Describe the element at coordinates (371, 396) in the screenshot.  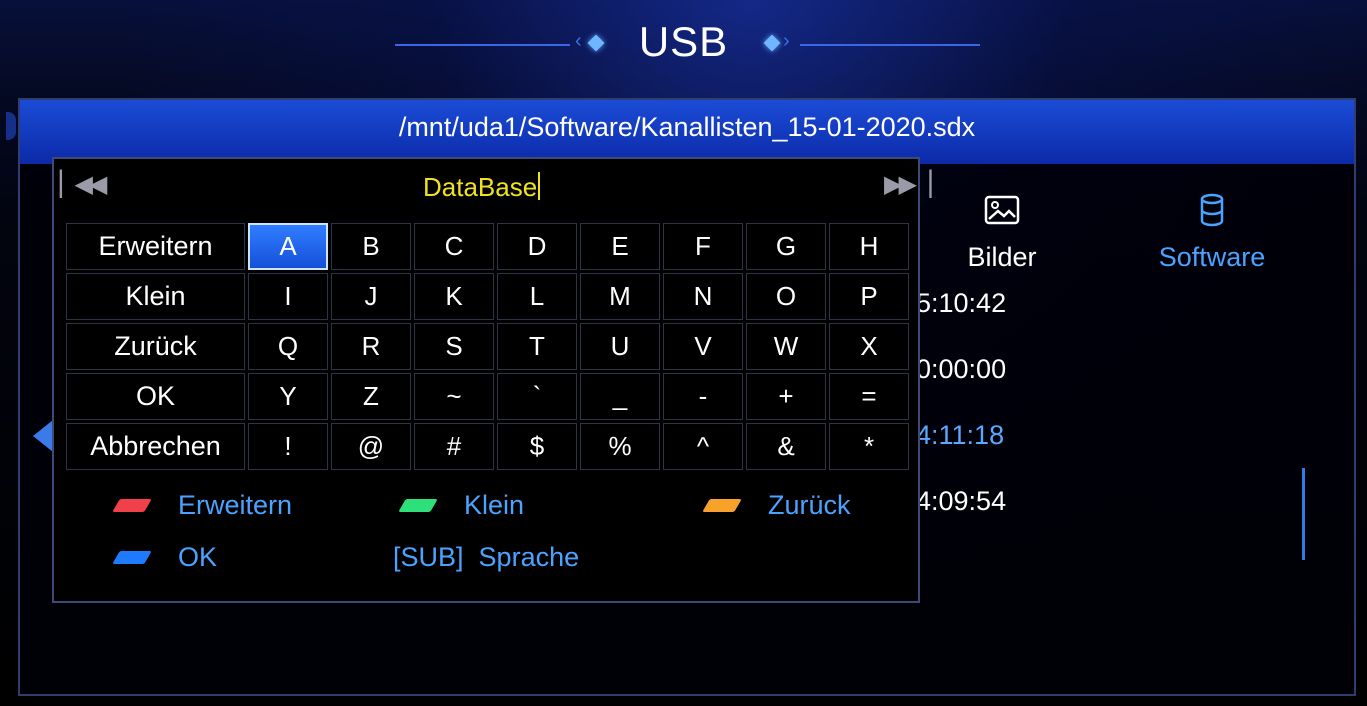
I see `keyboard-key: Z` at that location.